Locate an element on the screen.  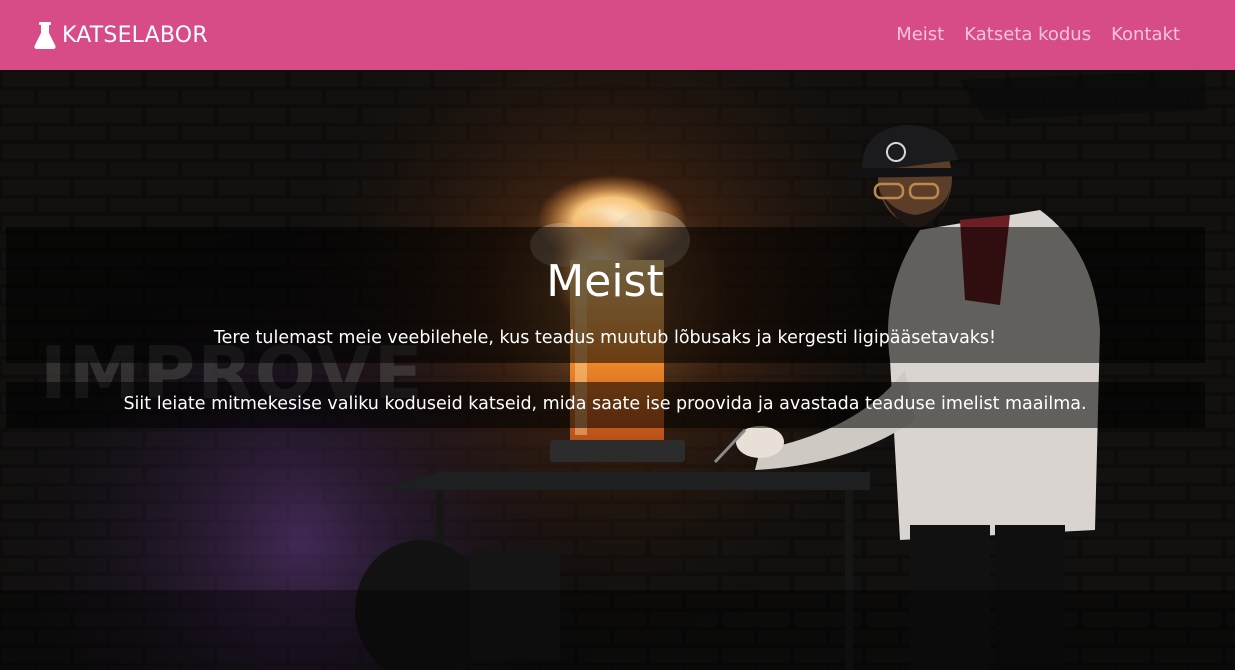
nav-link-kontakt: Kontakt is located at coordinates (1145, 35).